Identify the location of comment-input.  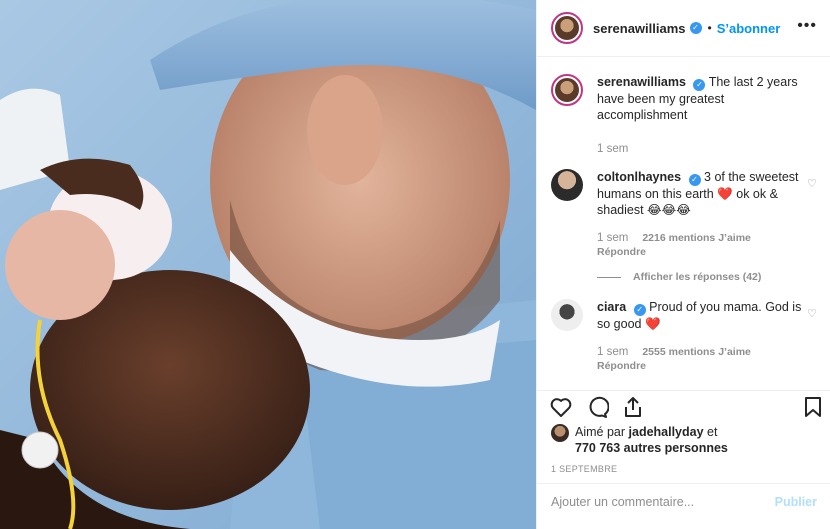
(663, 502).